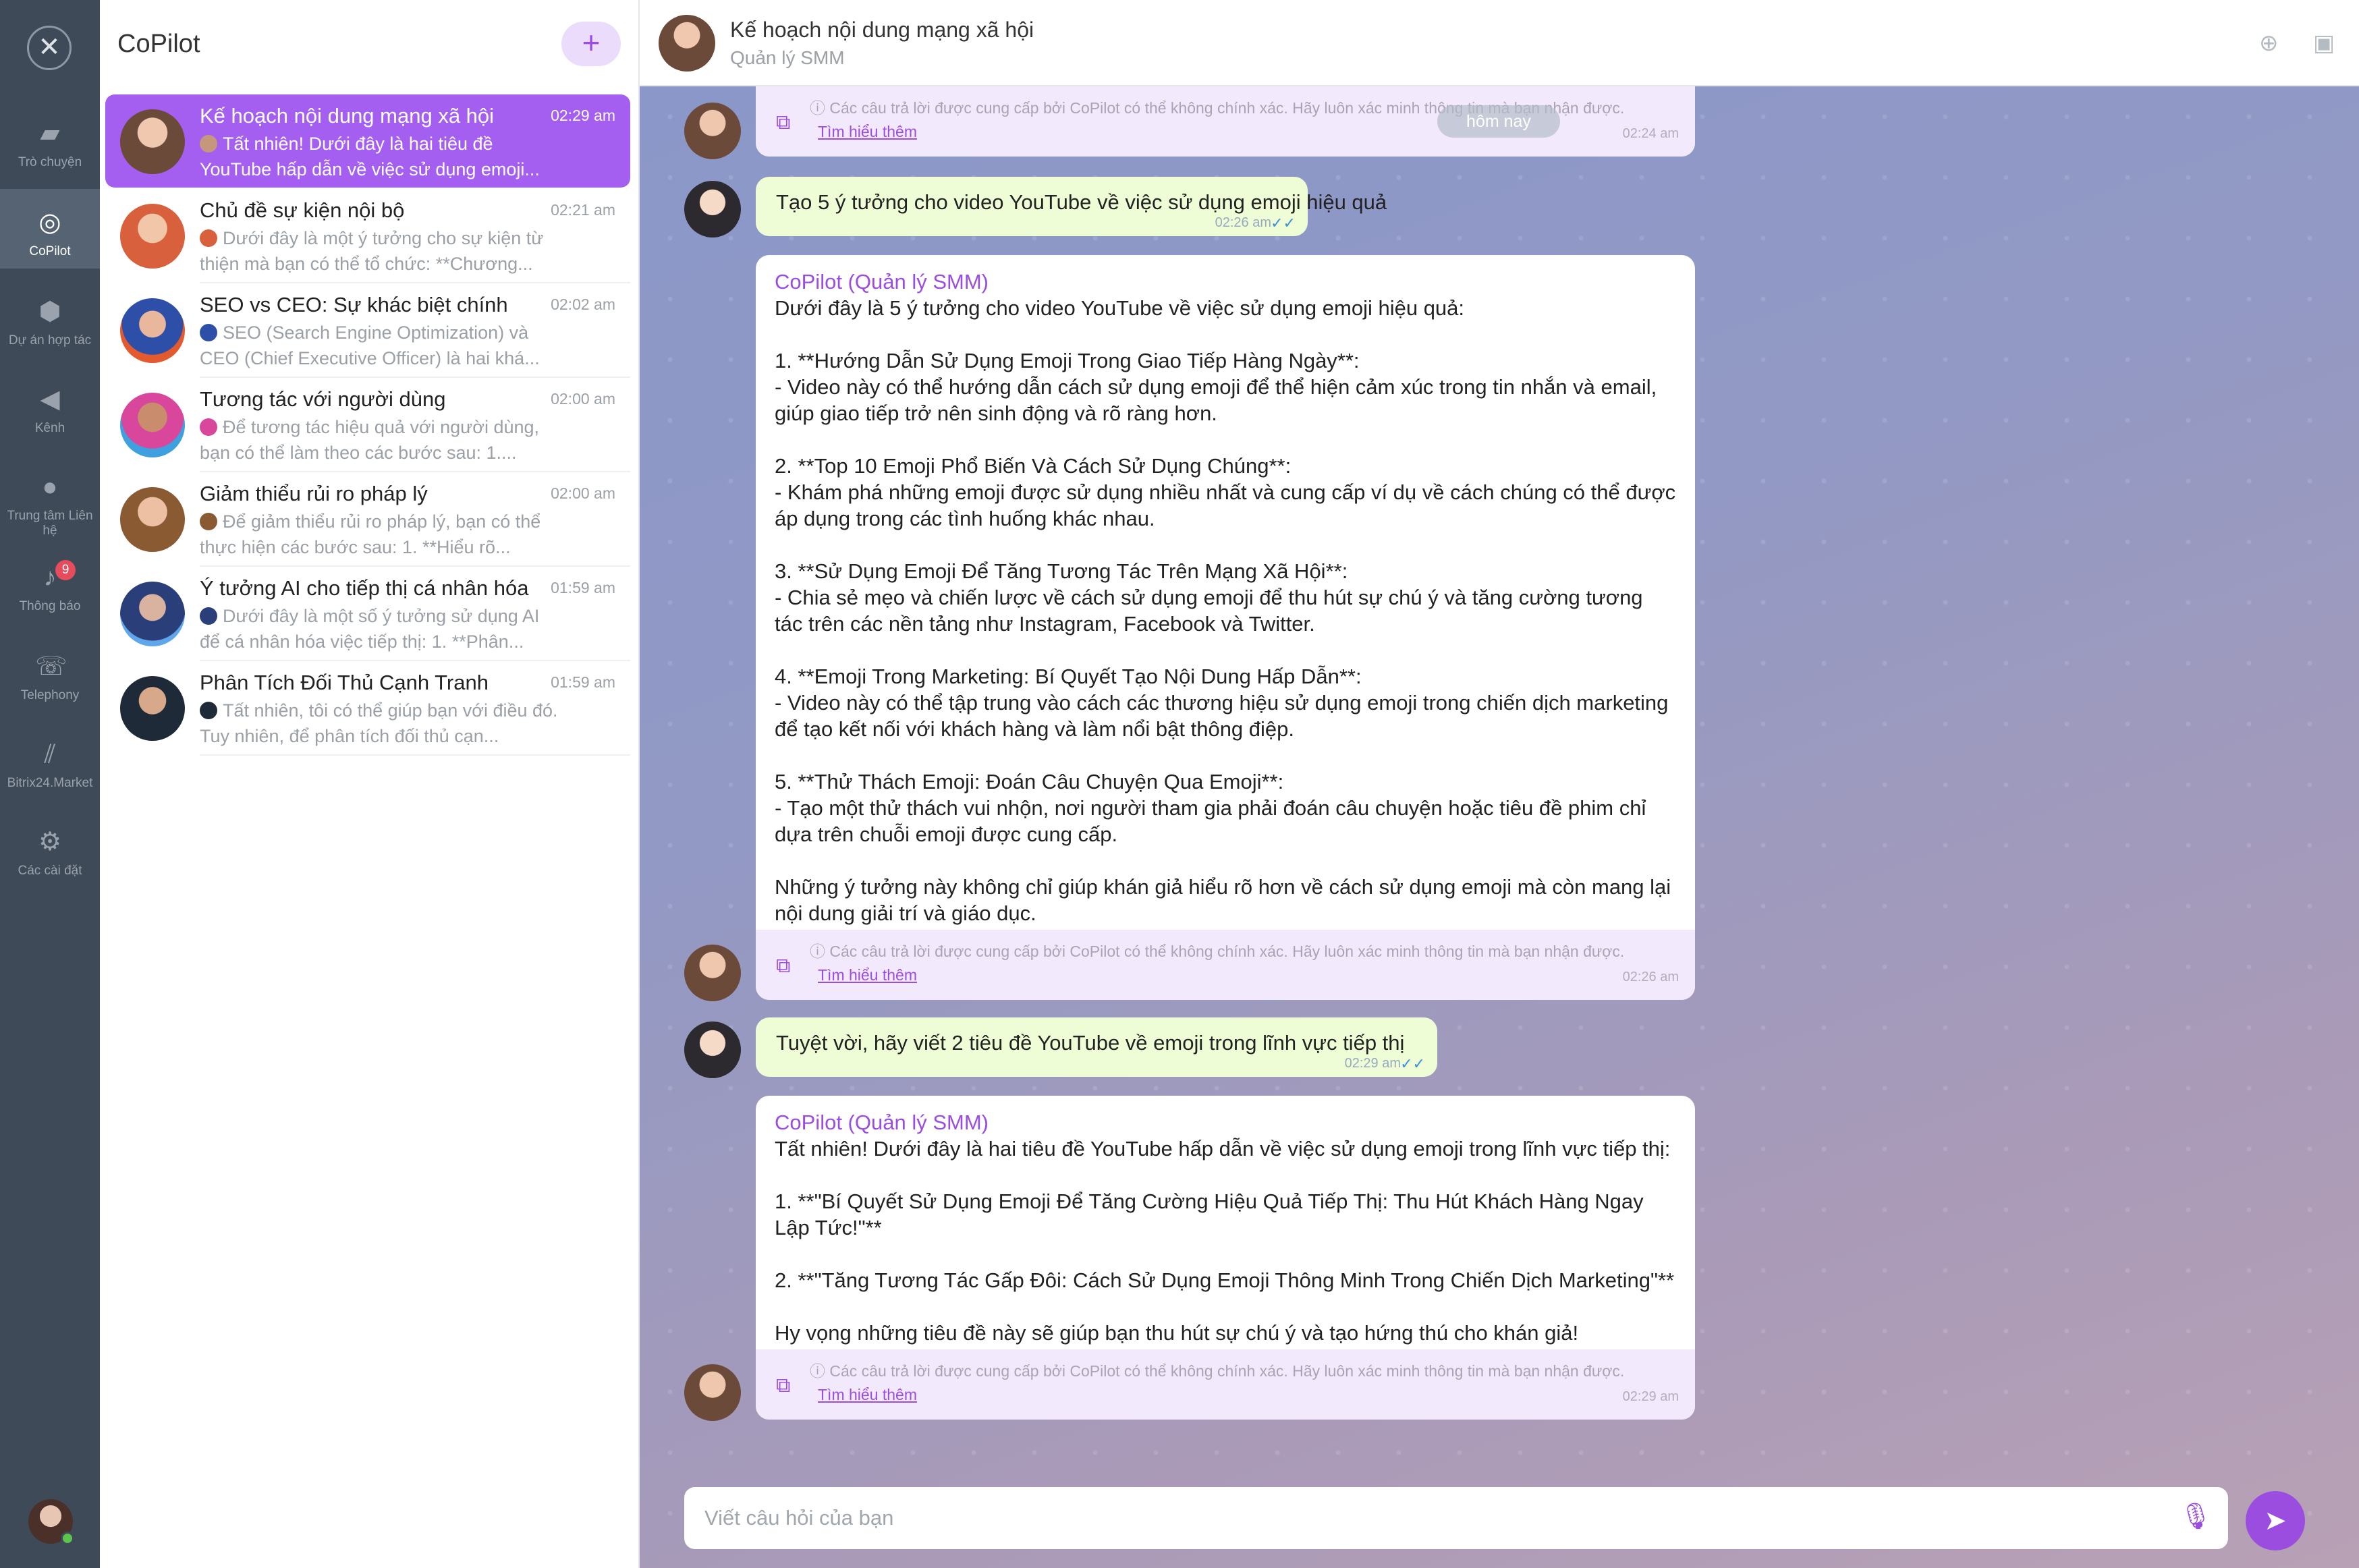 Image resolution: width=2359 pixels, height=1568 pixels. What do you see at coordinates (50, 399) in the screenshot?
I see `megaphone-icon: ◀` at bounding box center [50, 399].